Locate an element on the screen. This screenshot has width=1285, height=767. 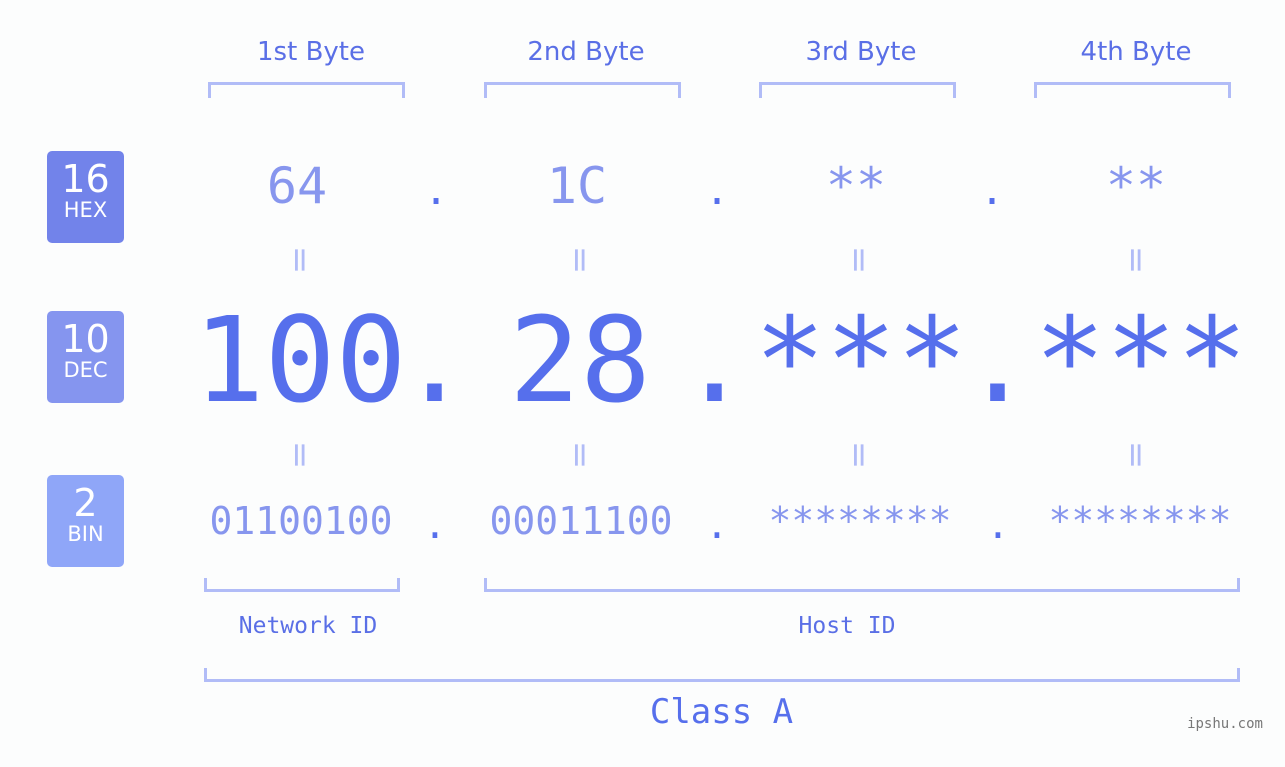
bin-byte-4: ******** is located at coordinates (1140, 521).